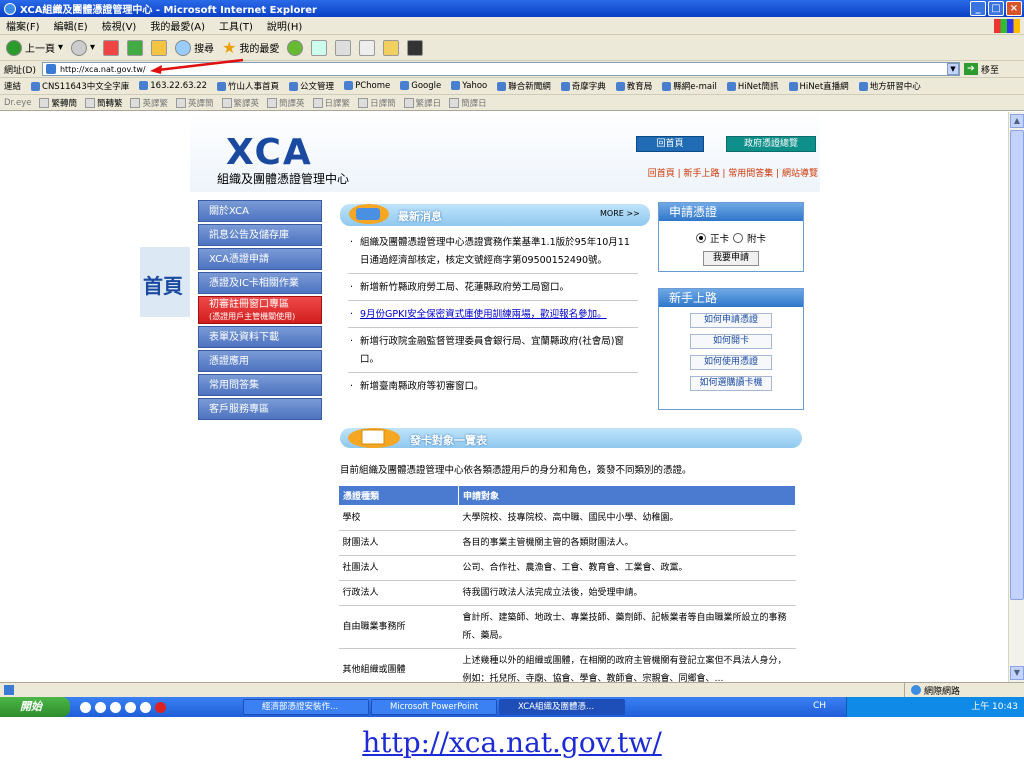  What do you see at coordinates (260, 259) in the screenshot?
I see `nav-apply: XCA憑證申請` at bounding box center [260, 259].